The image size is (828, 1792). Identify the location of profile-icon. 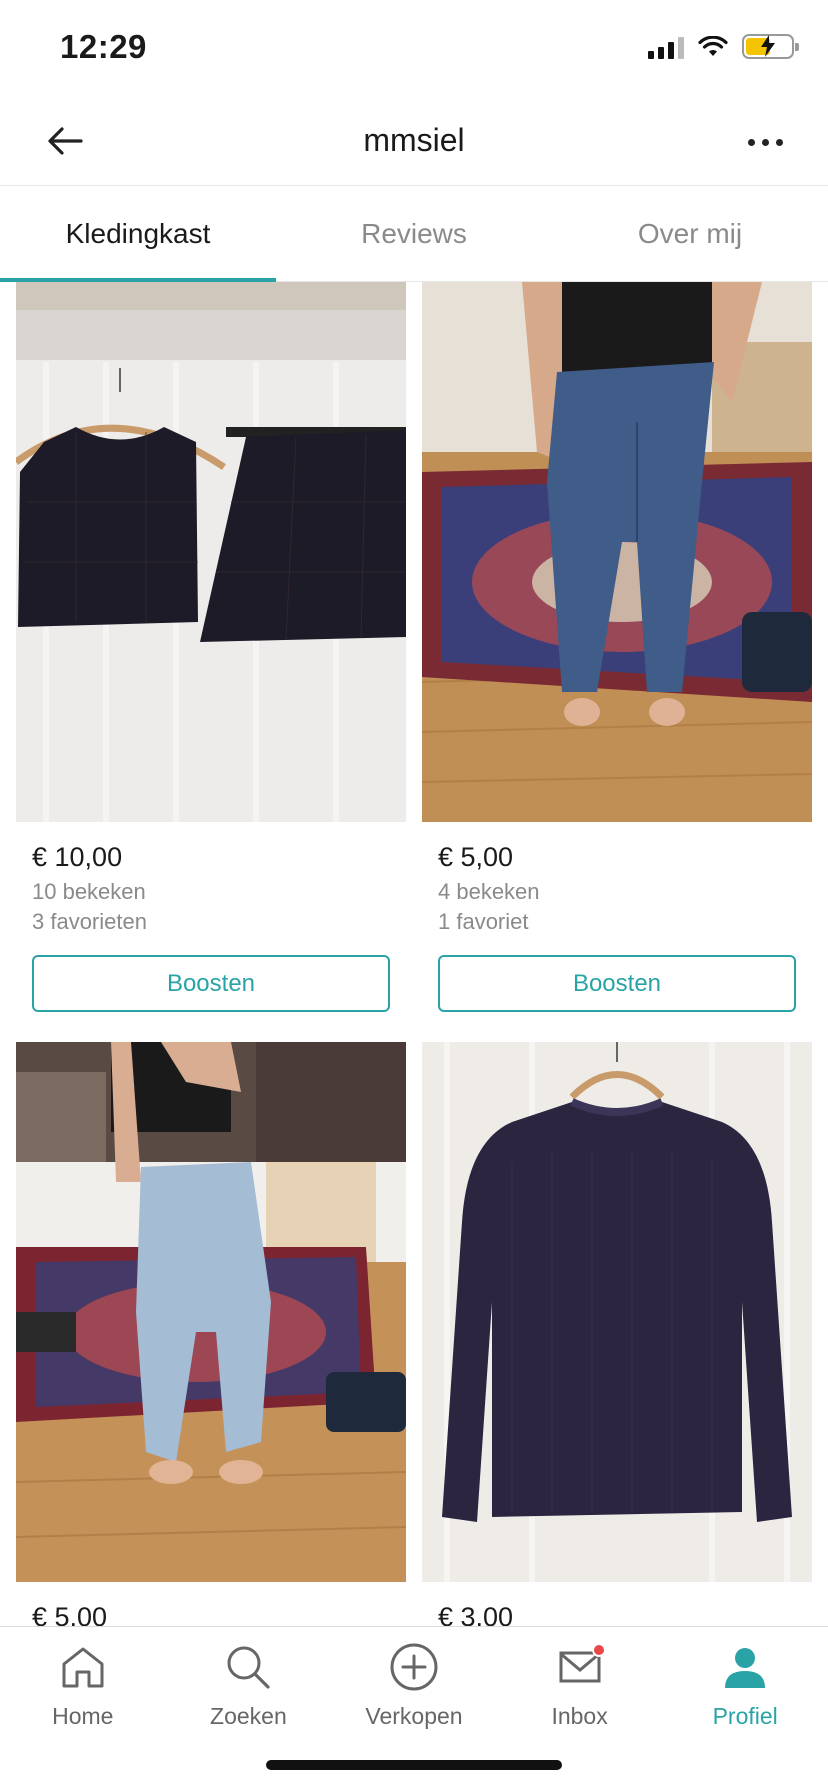
(745, 1667).